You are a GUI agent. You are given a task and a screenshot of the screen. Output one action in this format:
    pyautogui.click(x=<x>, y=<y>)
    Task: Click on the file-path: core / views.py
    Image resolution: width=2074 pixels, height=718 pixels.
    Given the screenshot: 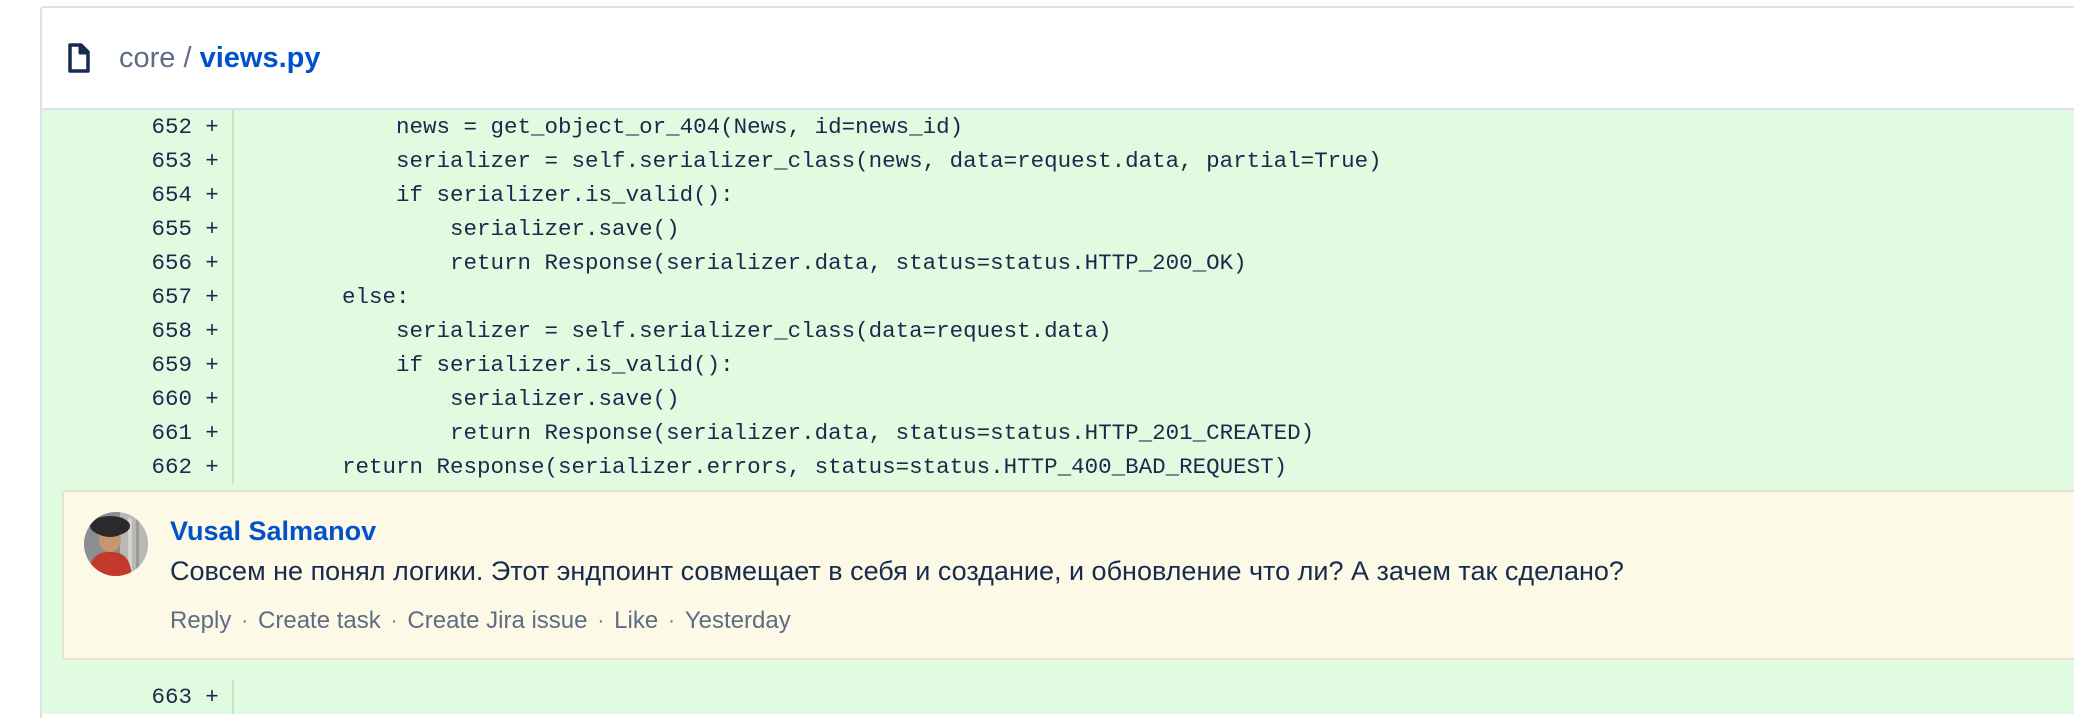 What is the action you would take?
    pyautogui.click(x=220, y=58)
    